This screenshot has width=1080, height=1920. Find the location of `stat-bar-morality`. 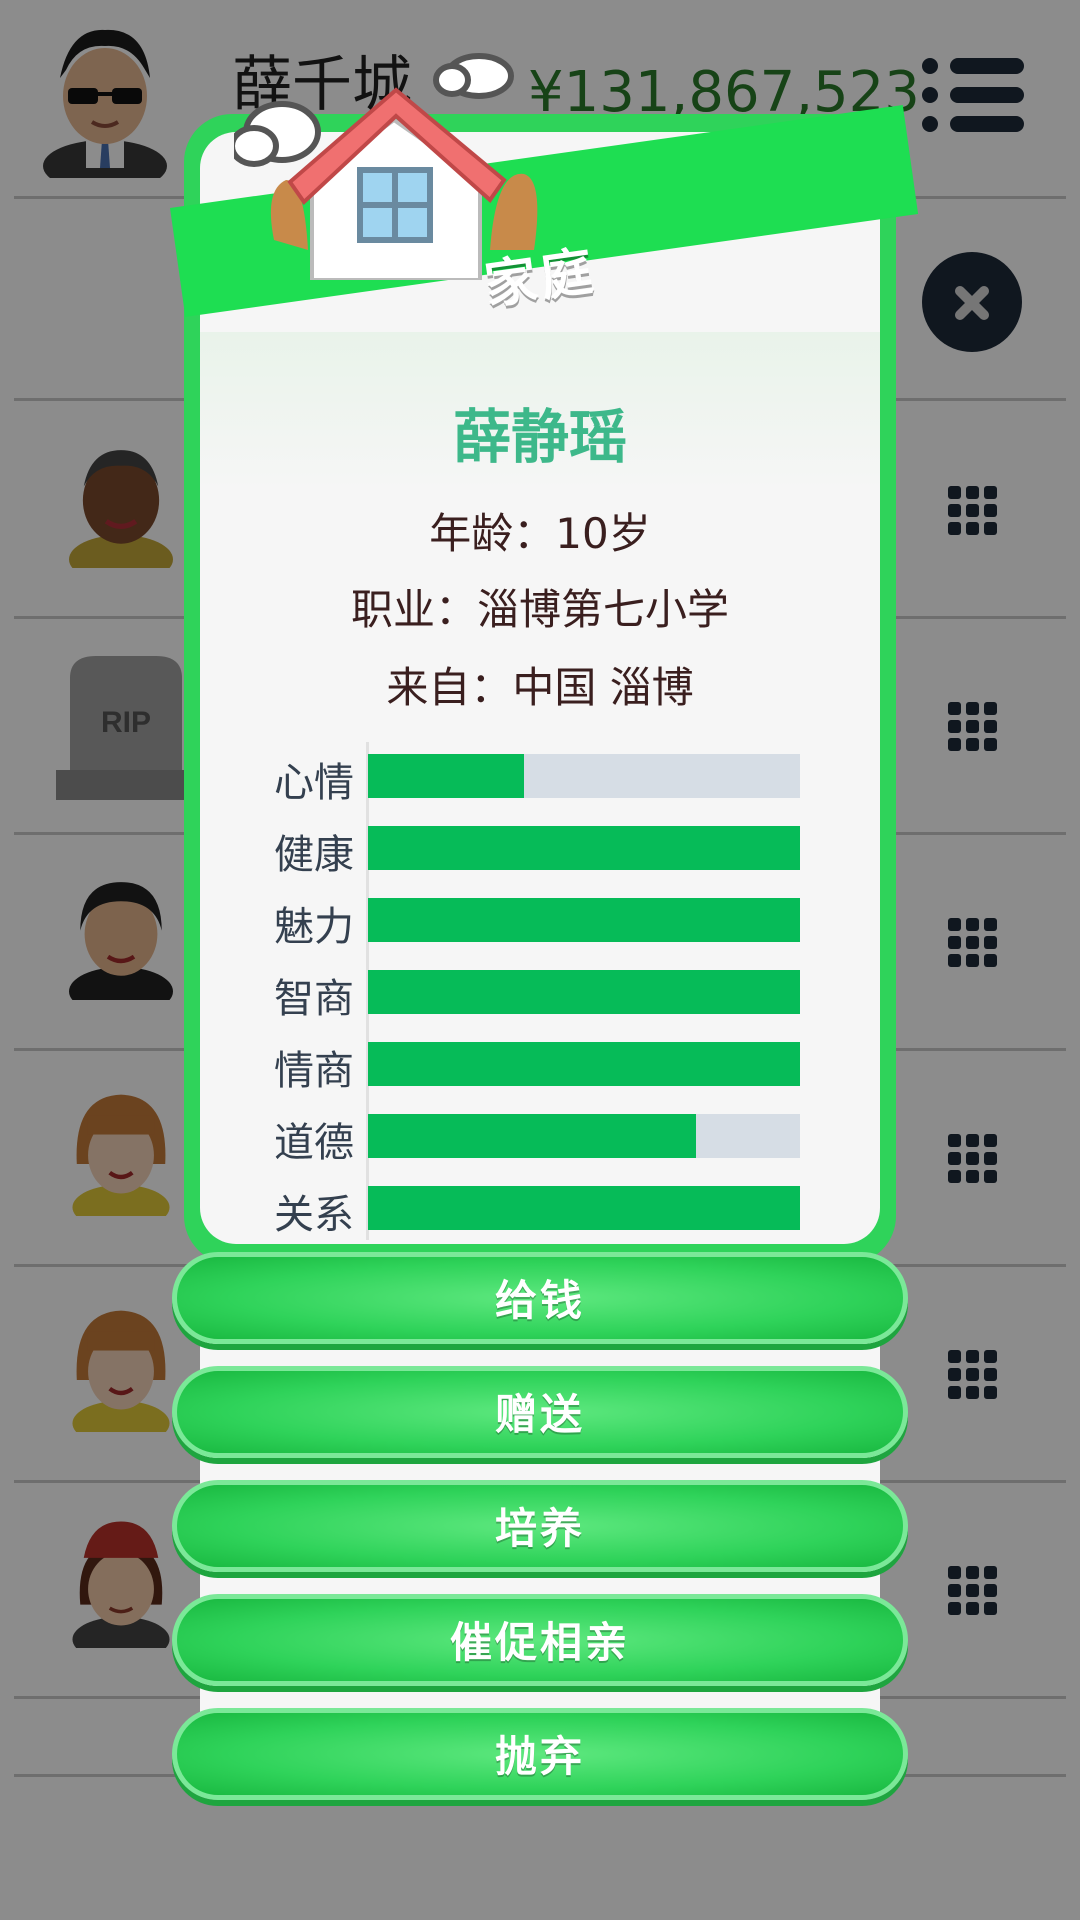

stat-bar-morality is located at coordinates (584, 1136).